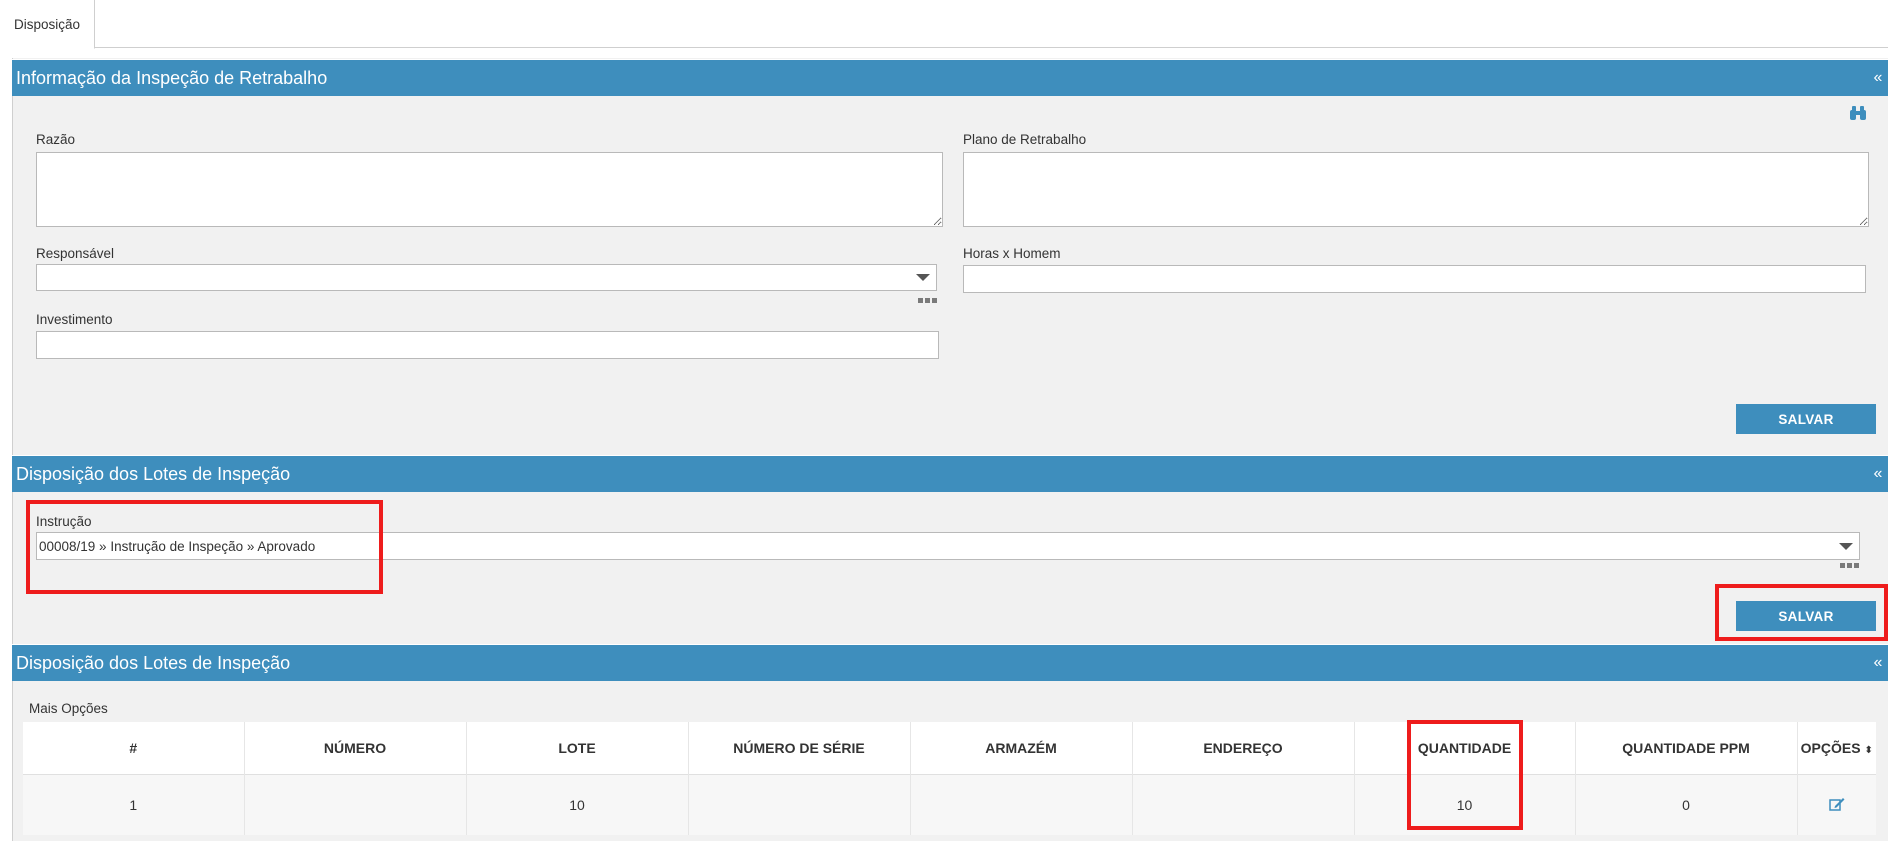 The width and height of the screenshot is (1888, 841). Describe the element at coordinates (75, 253) in the screenshot. I see `responsavel-label: Responsável` at that location.